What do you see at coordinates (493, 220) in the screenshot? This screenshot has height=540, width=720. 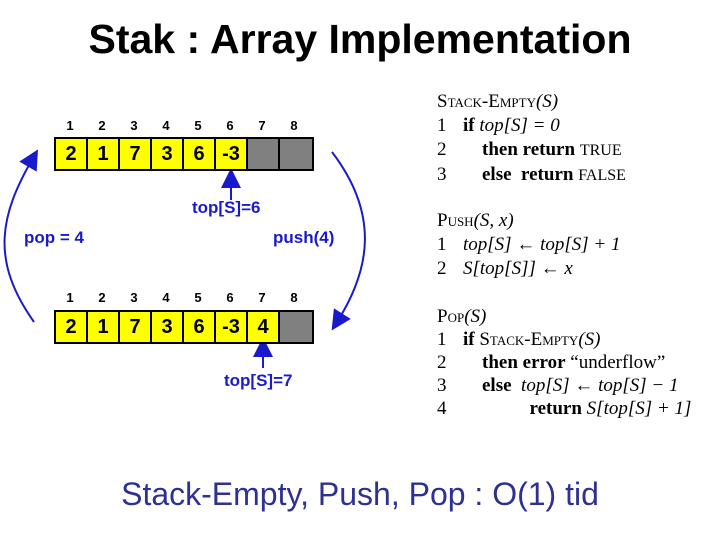 I see `procedure-args: (S, x)` at bounding box center [493, 220].